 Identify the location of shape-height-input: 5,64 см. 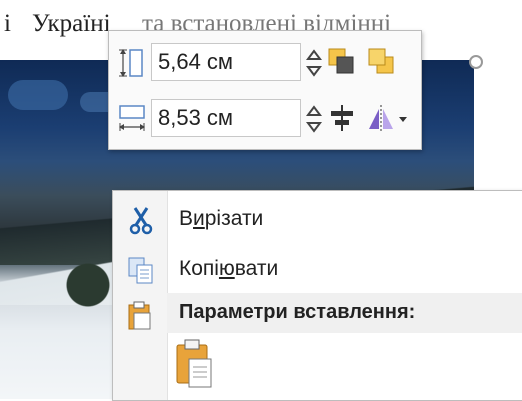
(226, 62).